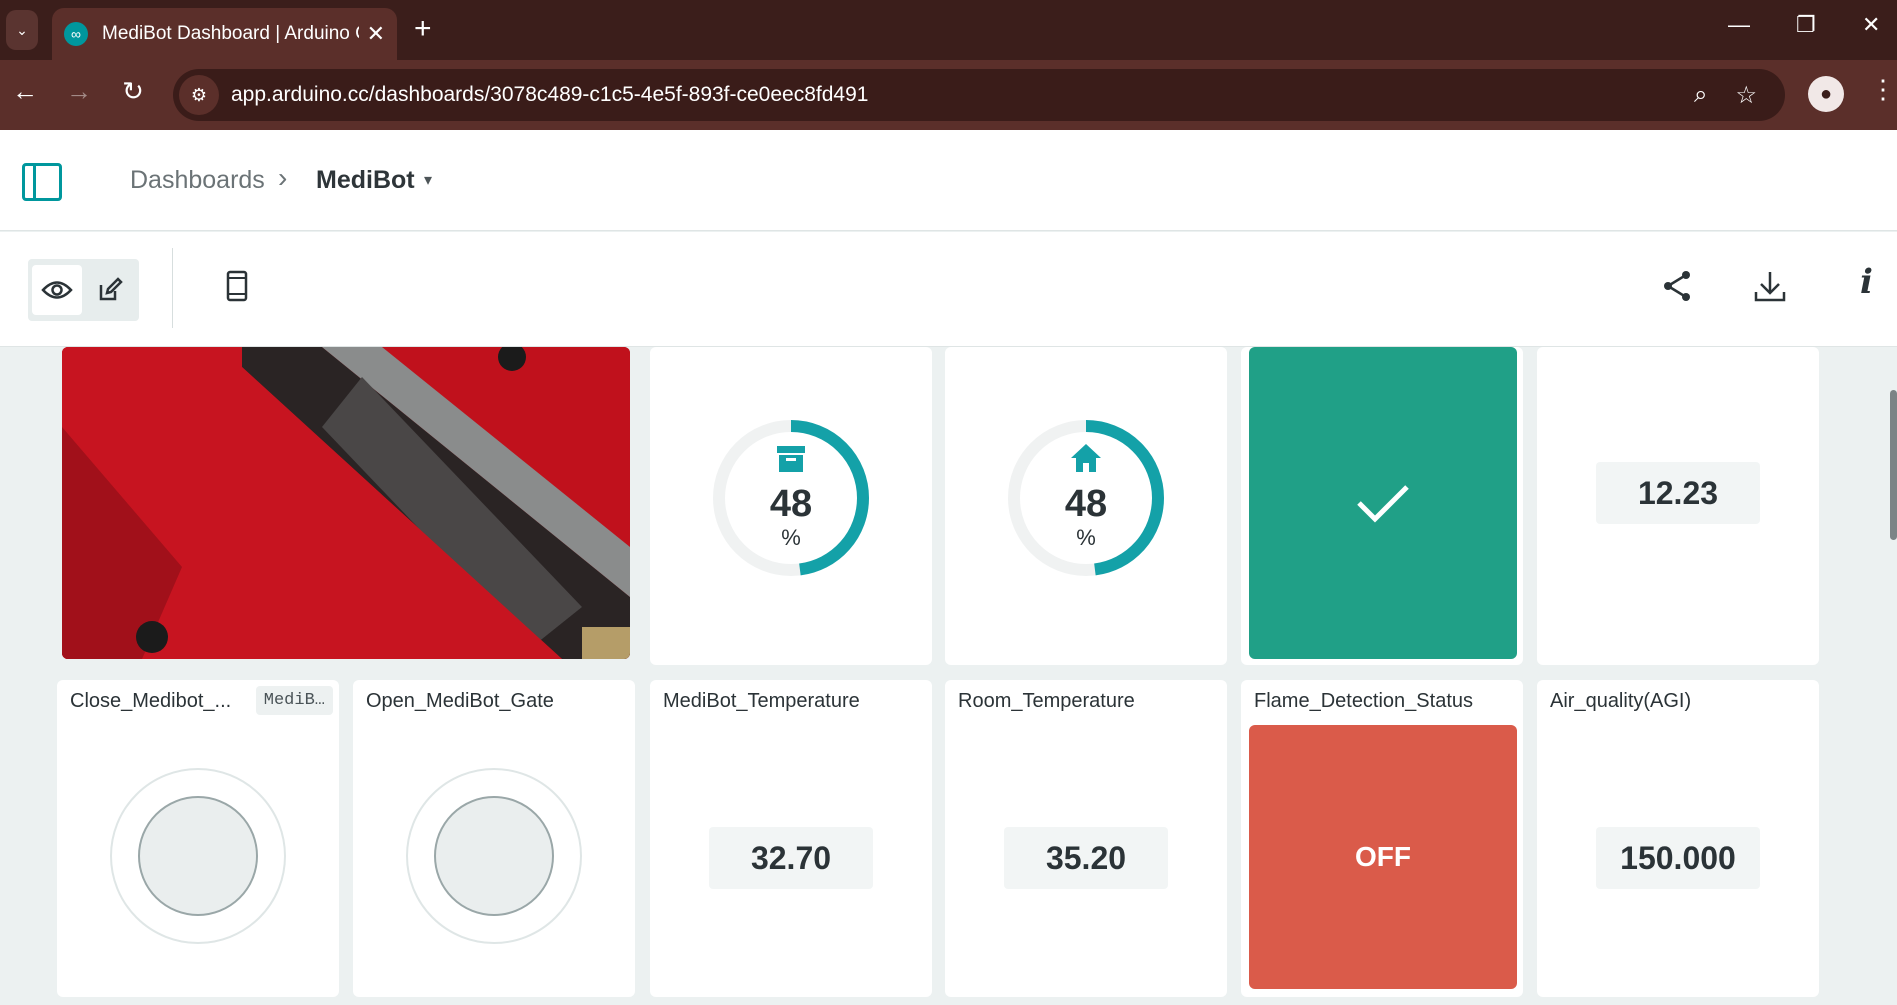  I want to click on status-widget-flame-detection: Flame_Detection_Status OFF, so click(1382, 838).